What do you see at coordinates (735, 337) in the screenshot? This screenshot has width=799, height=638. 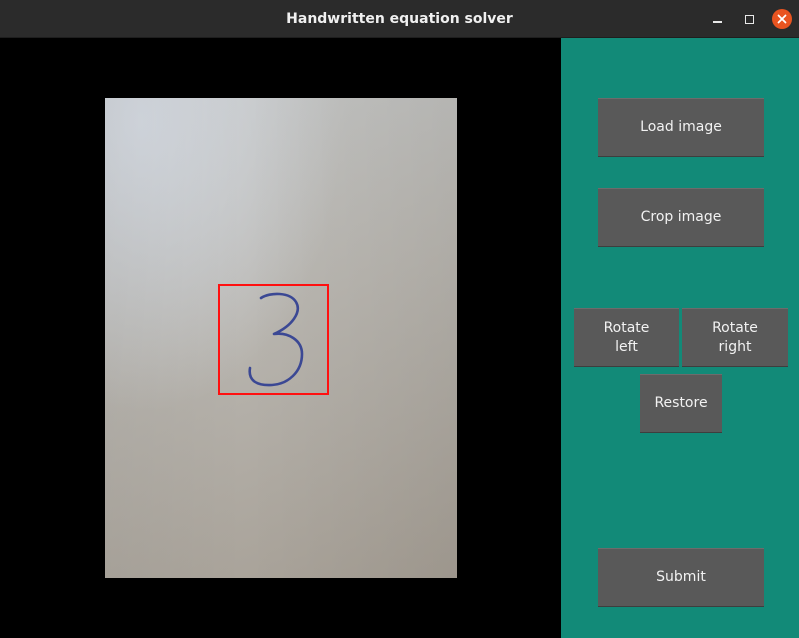 I see `rotate-right-button: Rotate right` at bounding box center [735, 337].